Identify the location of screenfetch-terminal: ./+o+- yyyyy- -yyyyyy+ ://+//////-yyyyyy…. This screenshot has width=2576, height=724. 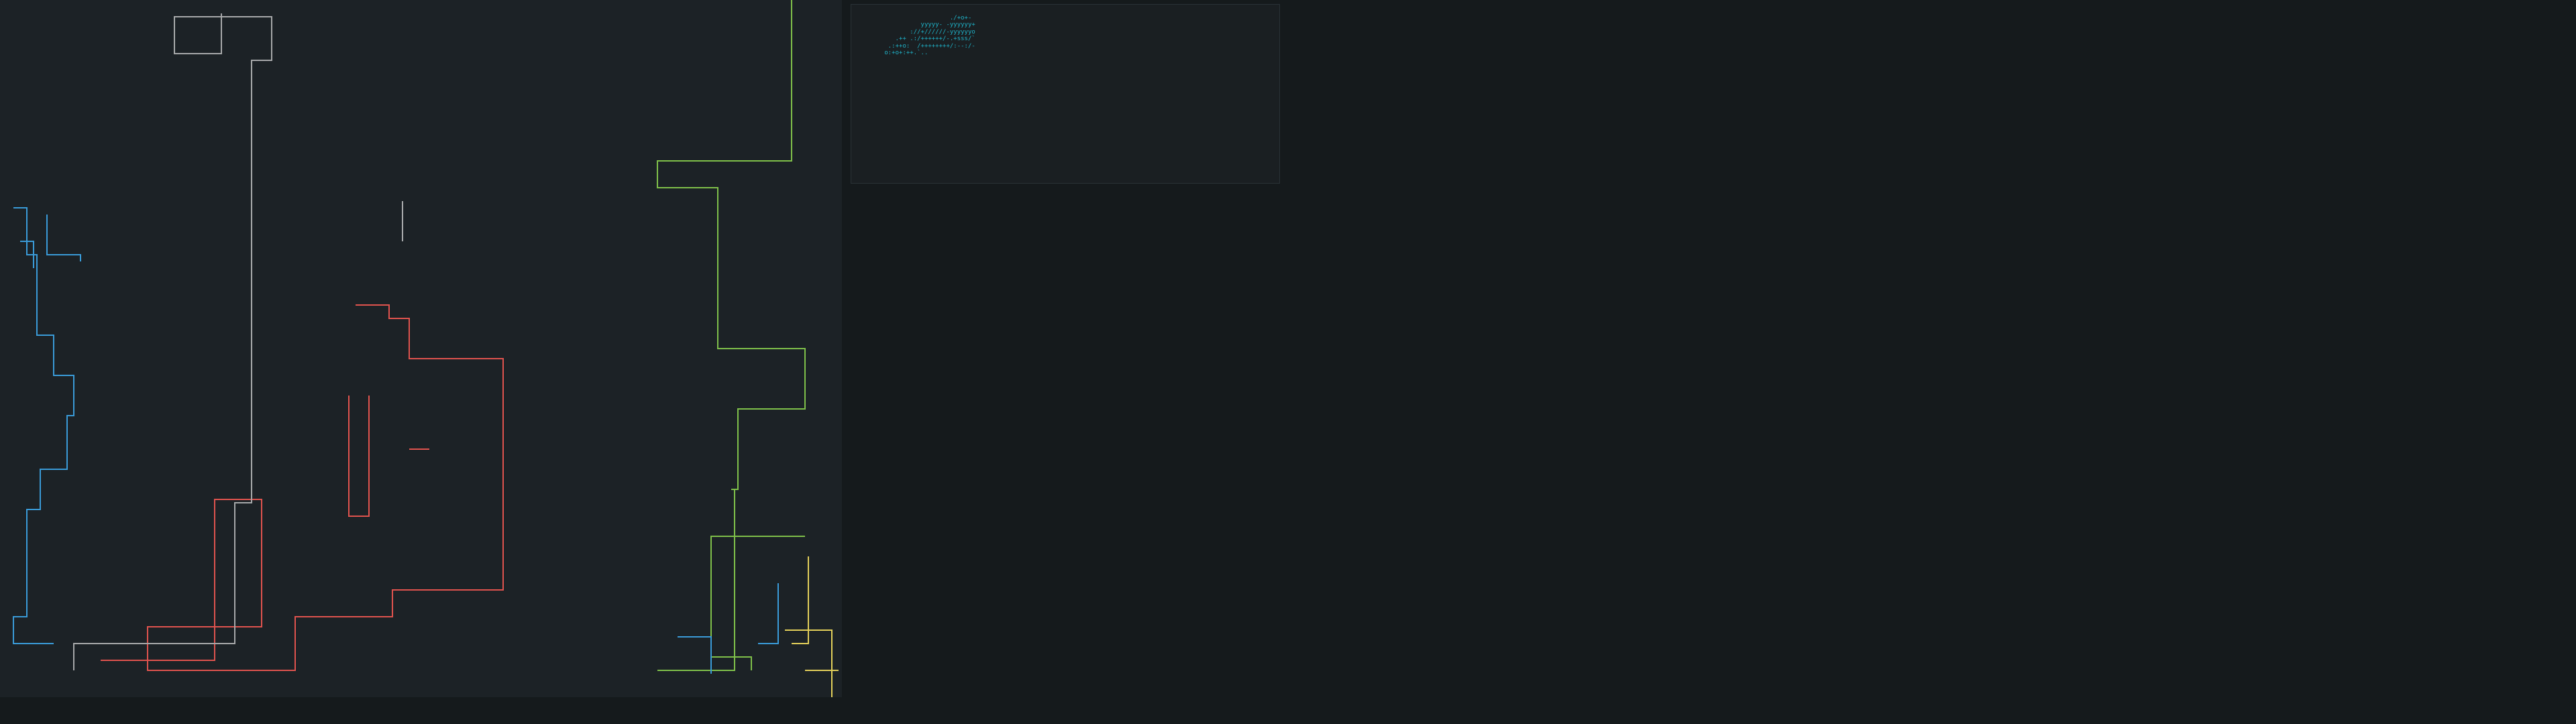
(1065, 94).